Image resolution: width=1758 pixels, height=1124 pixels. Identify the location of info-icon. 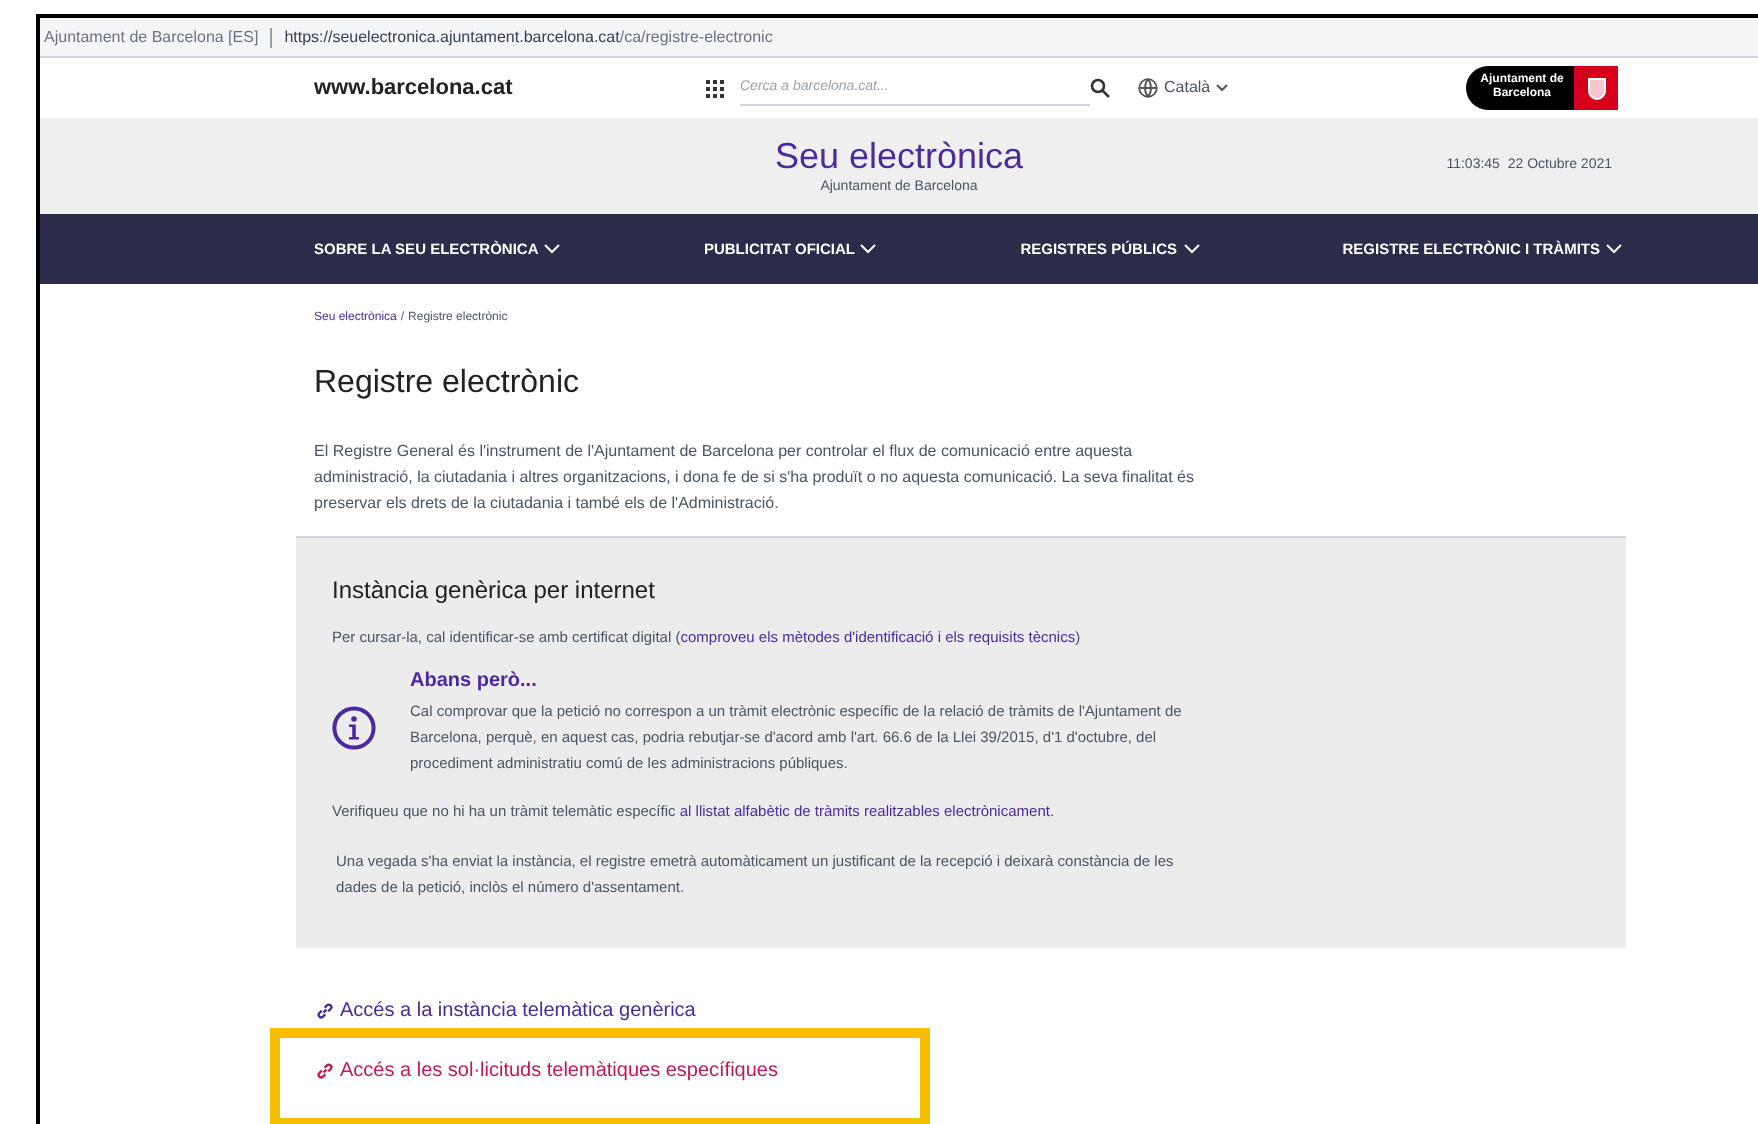
(354, 728).